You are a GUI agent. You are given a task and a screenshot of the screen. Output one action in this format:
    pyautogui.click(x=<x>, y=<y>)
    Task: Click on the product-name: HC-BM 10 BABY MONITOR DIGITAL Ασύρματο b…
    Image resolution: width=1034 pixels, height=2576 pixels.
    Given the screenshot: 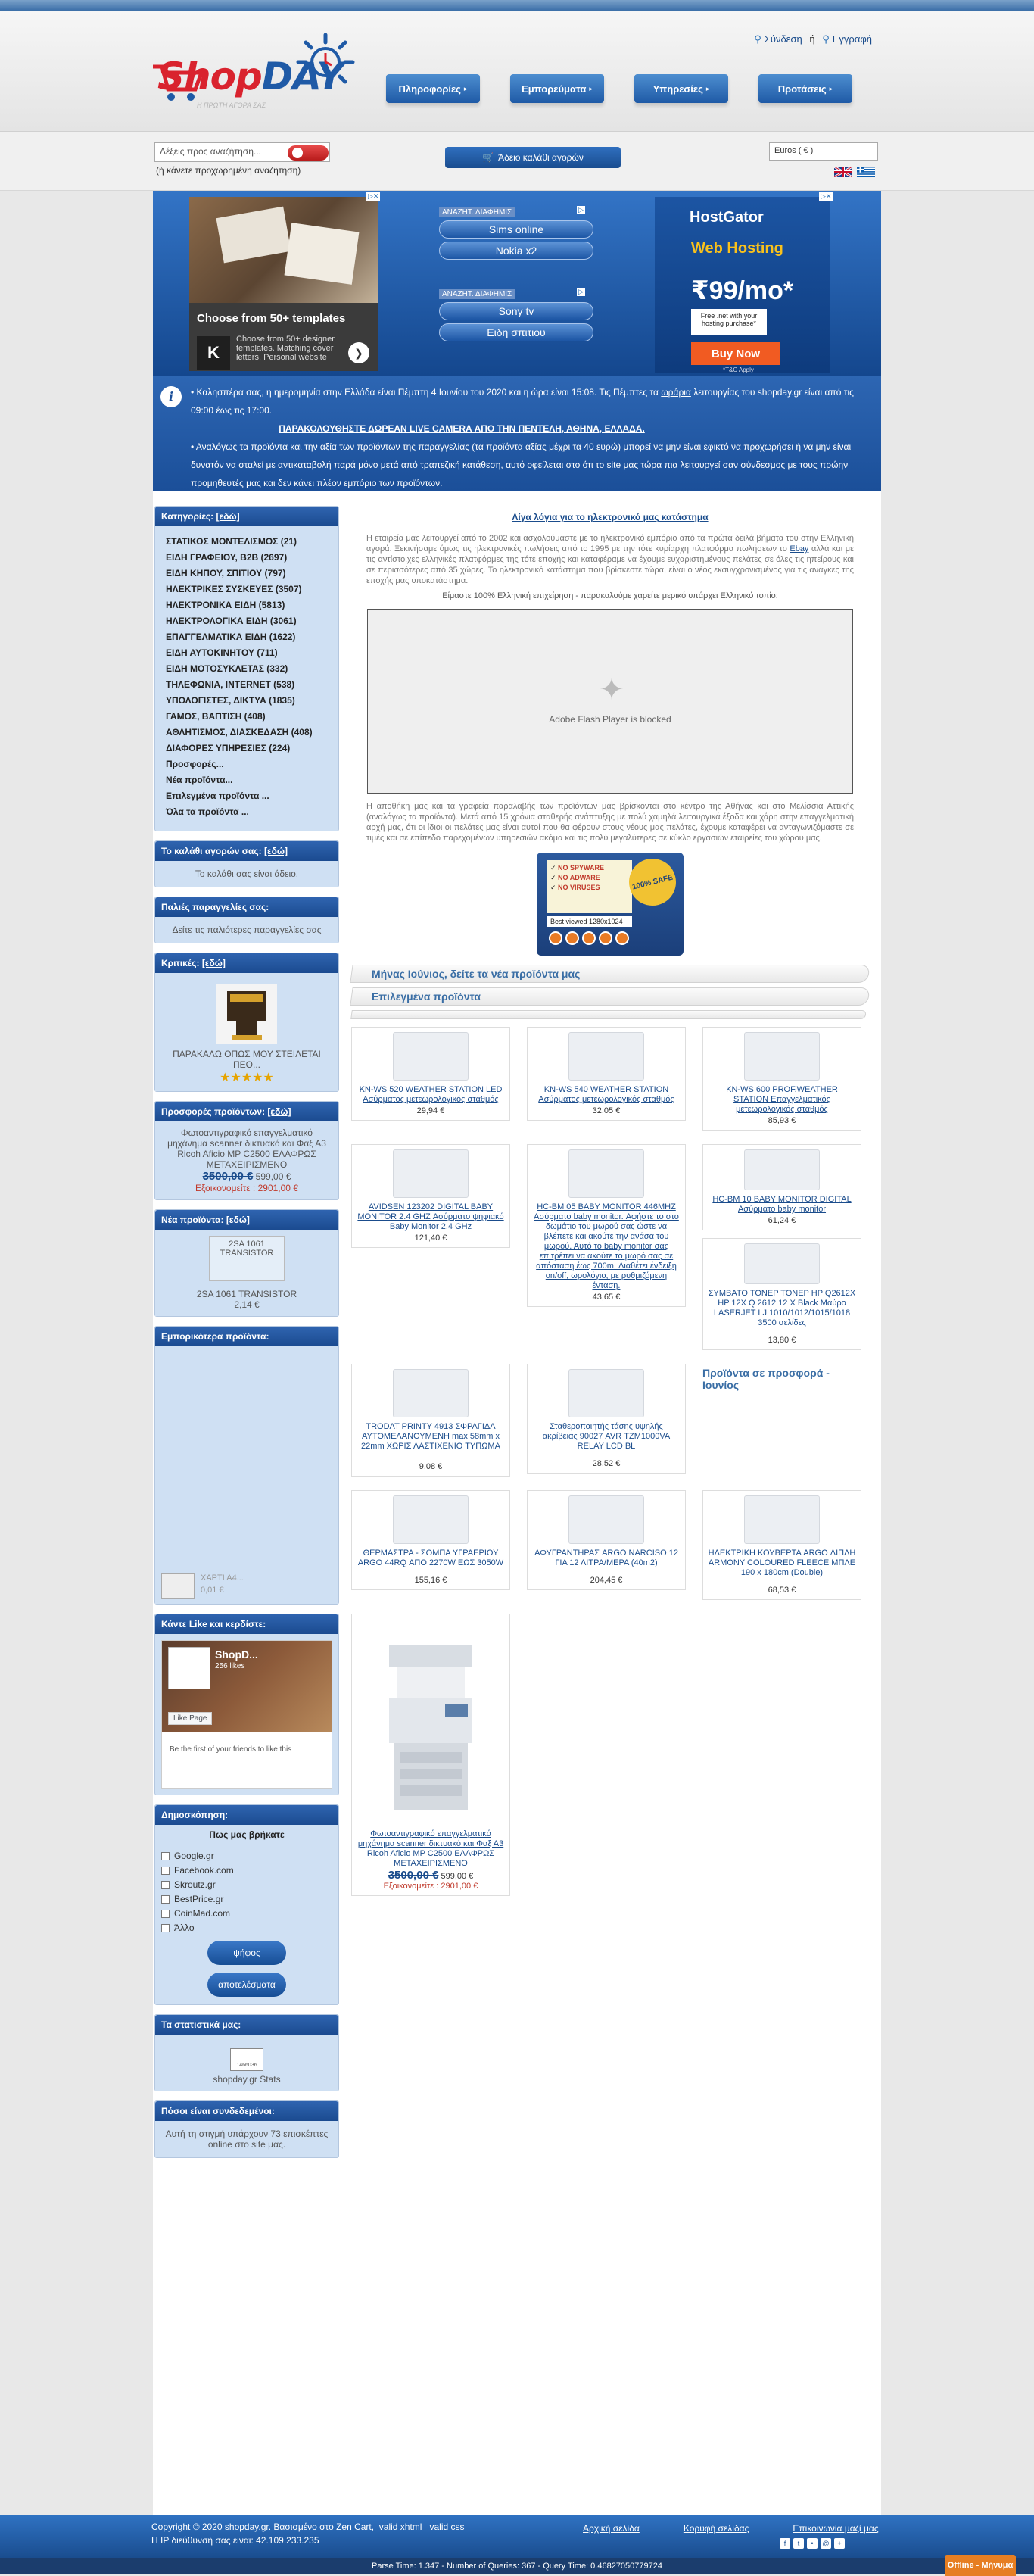 What is the action you would take?
    pyautogui.click(x=782, y=1205)
    